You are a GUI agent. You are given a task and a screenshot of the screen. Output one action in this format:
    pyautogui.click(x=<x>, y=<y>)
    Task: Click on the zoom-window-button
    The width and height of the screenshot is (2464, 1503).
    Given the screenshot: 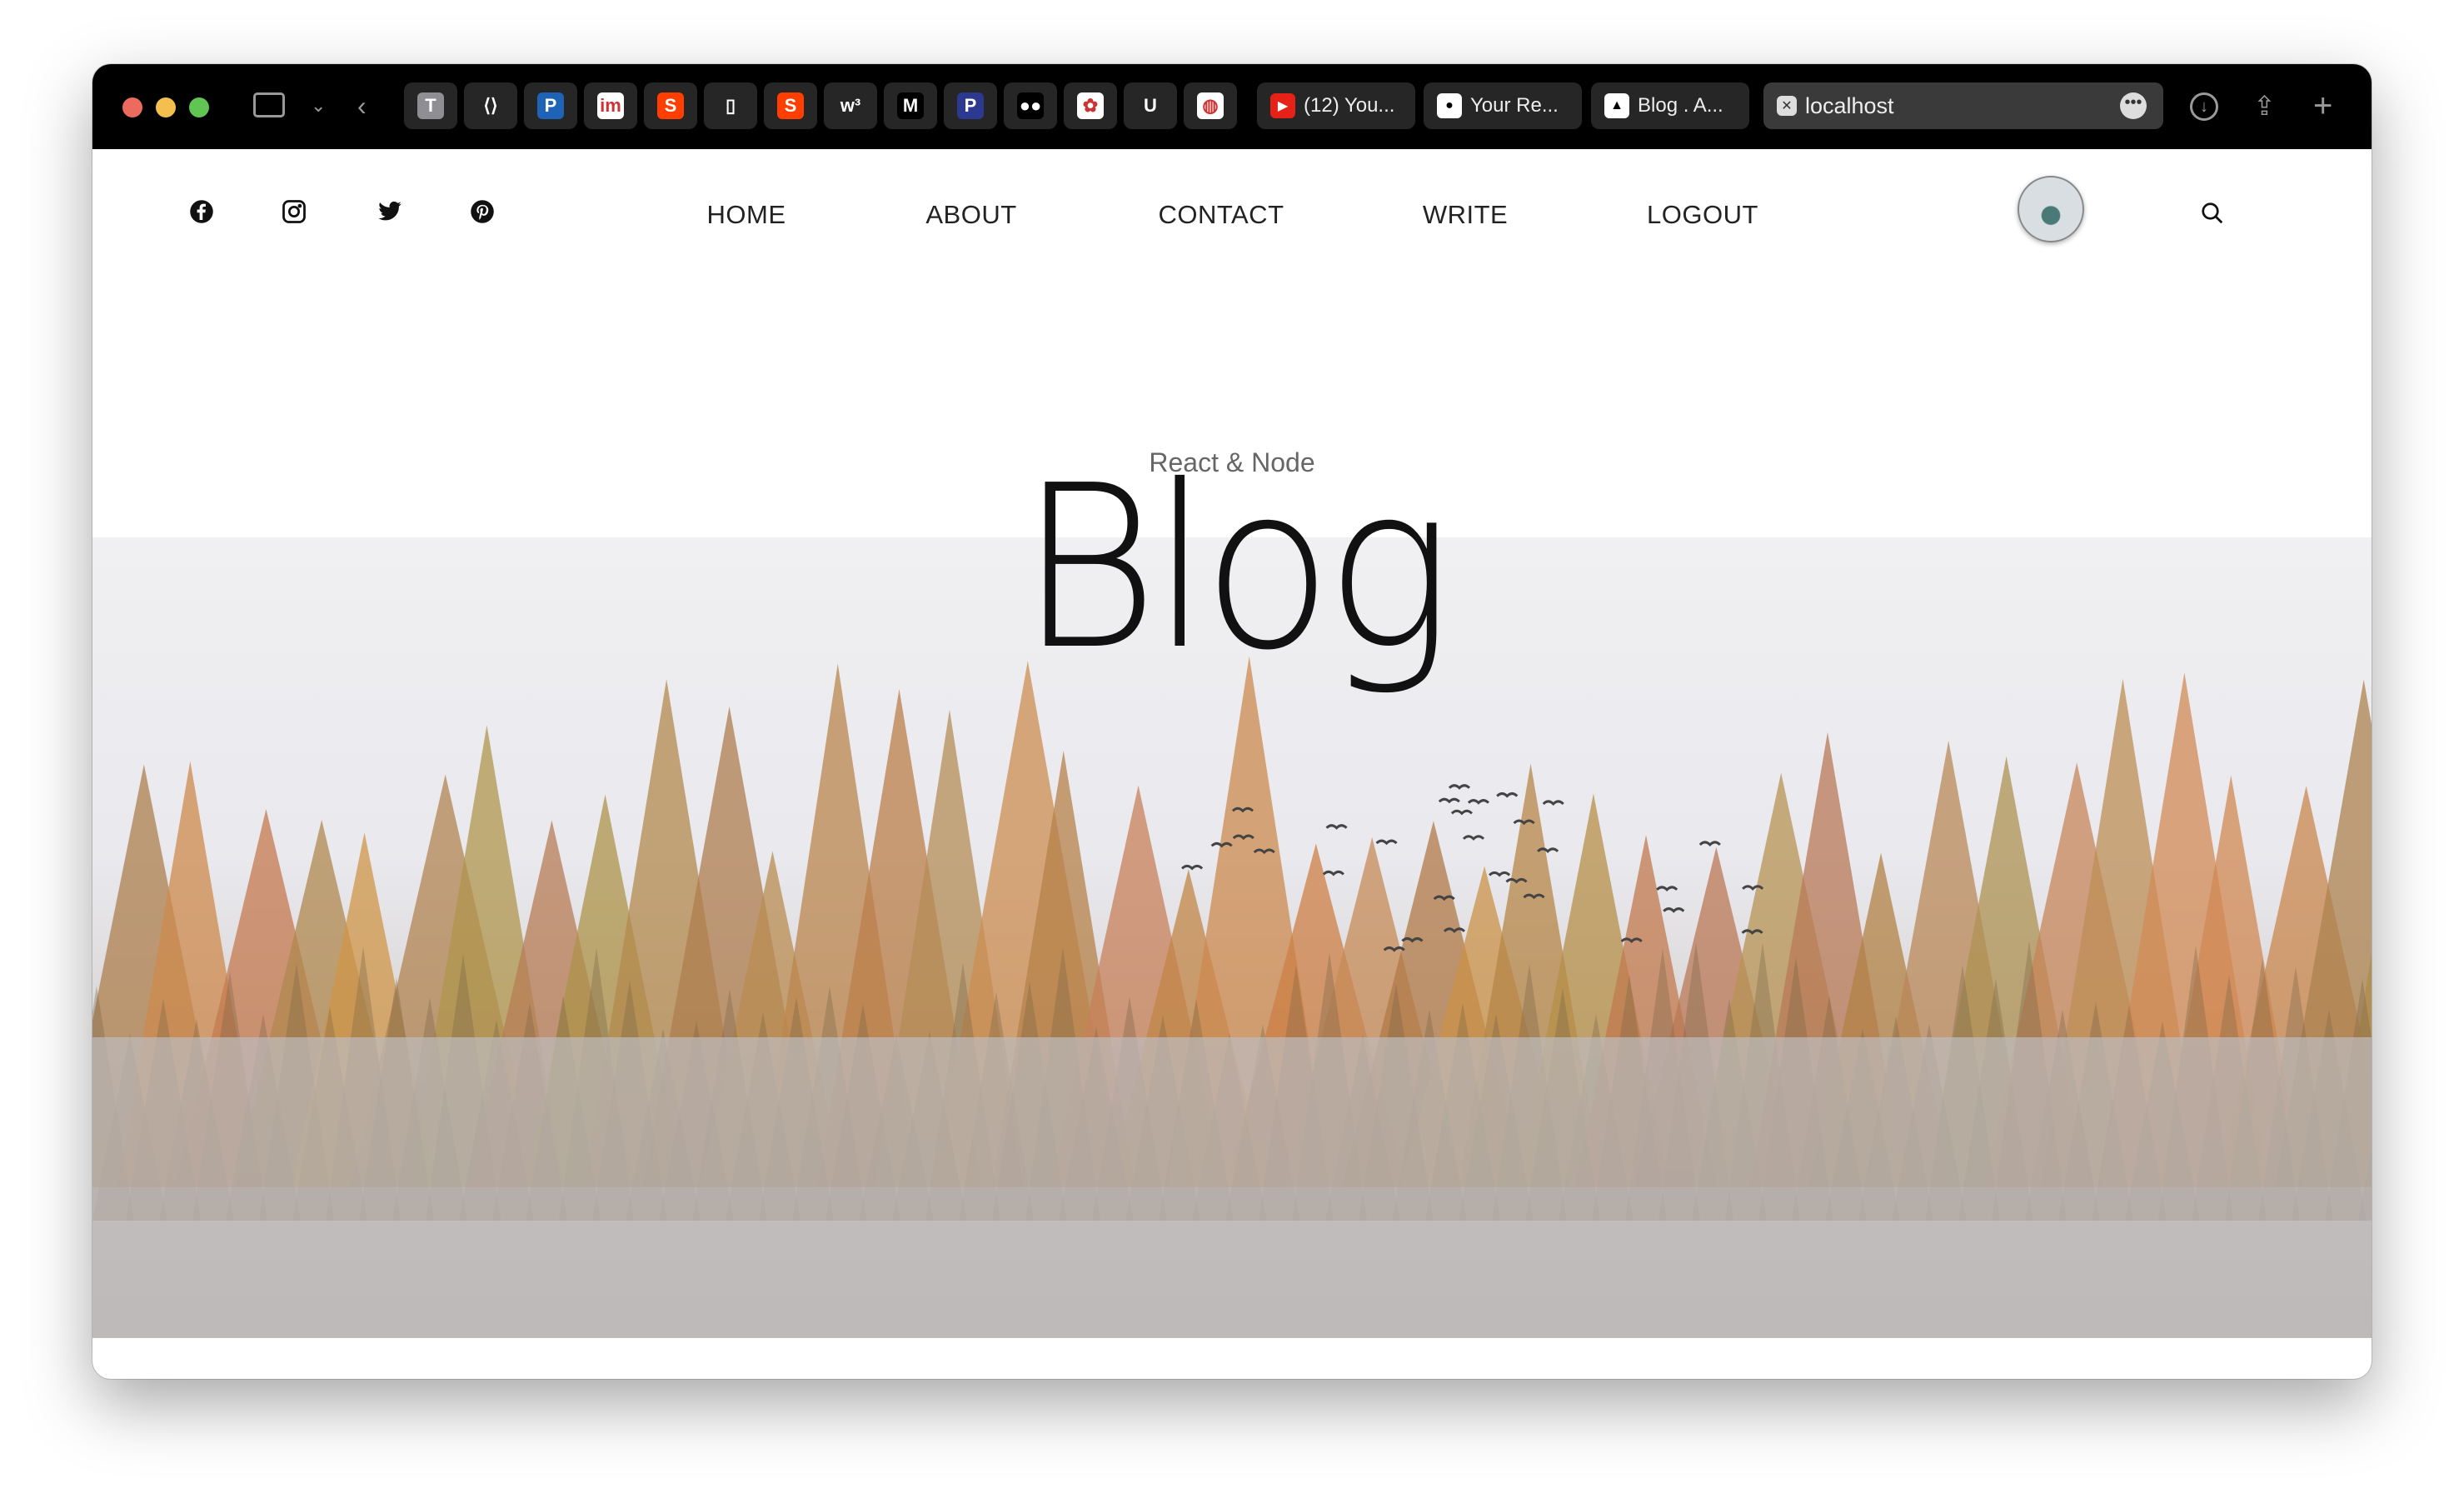 What is the action you would take?
    pyautogui.click(x=199, y=107)
    